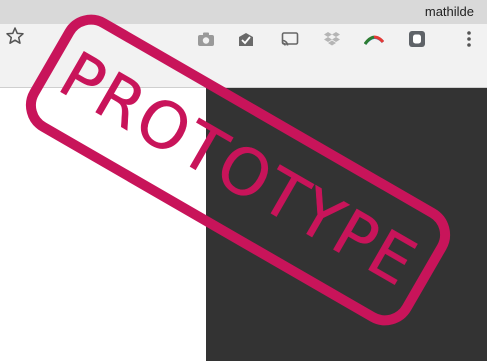  Describe the element at coordinates (246, 39) in the screenshot. I see `envelope-check-icon` at that location.